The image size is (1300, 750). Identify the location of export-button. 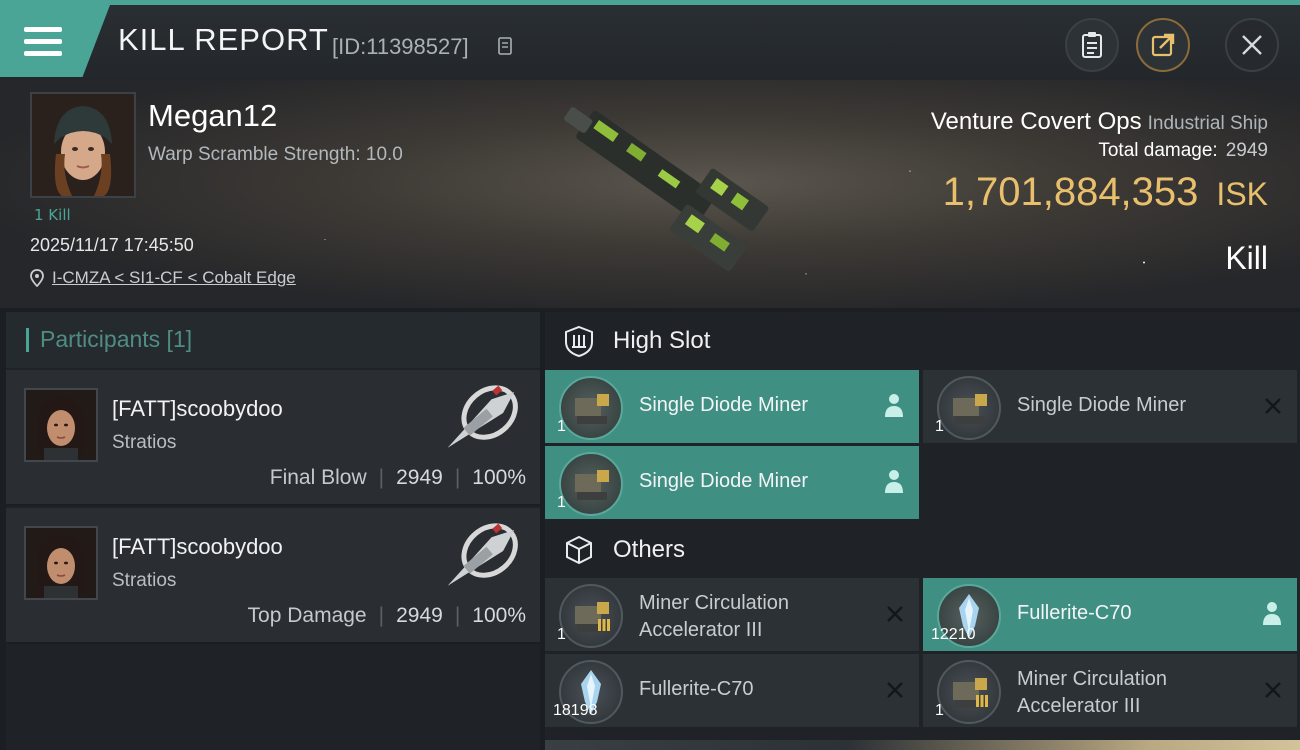
(1163, 45).